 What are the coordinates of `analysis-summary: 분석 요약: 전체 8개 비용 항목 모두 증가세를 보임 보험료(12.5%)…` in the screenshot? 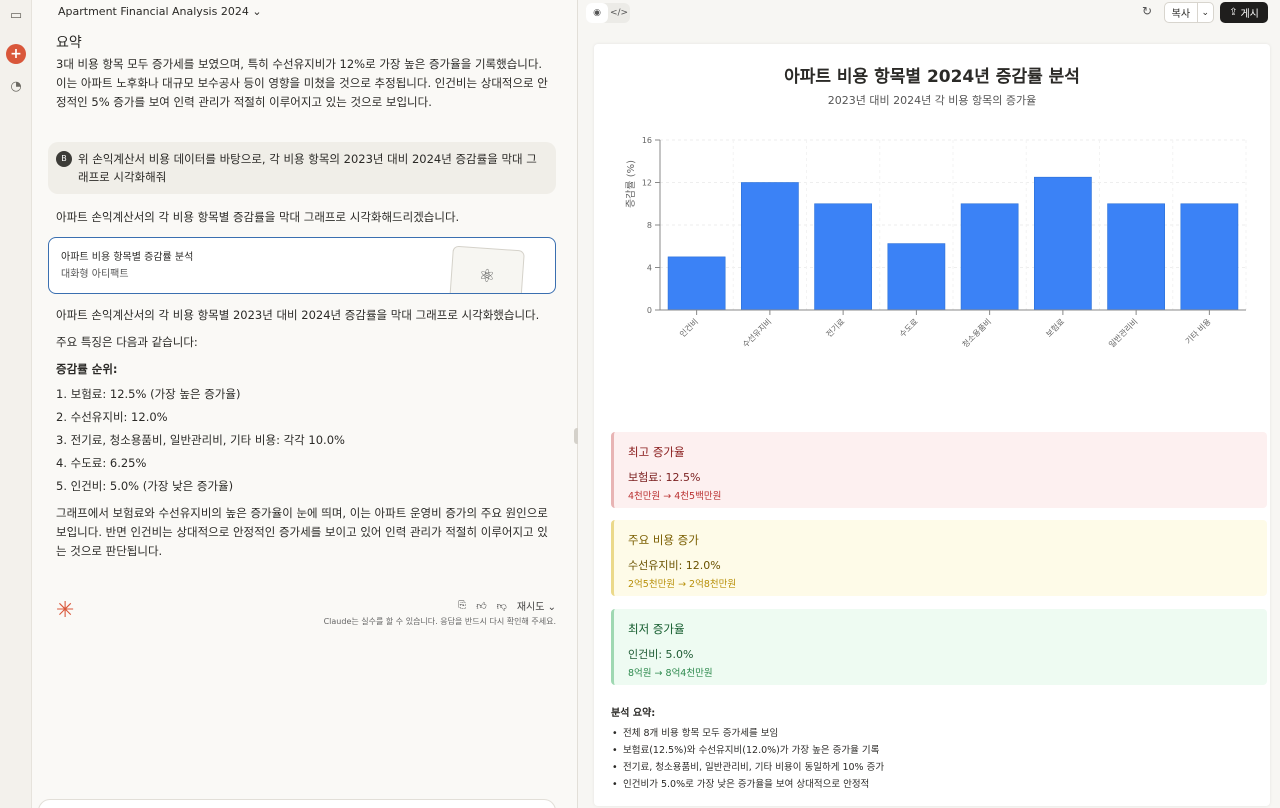 It's located at (931, 748).